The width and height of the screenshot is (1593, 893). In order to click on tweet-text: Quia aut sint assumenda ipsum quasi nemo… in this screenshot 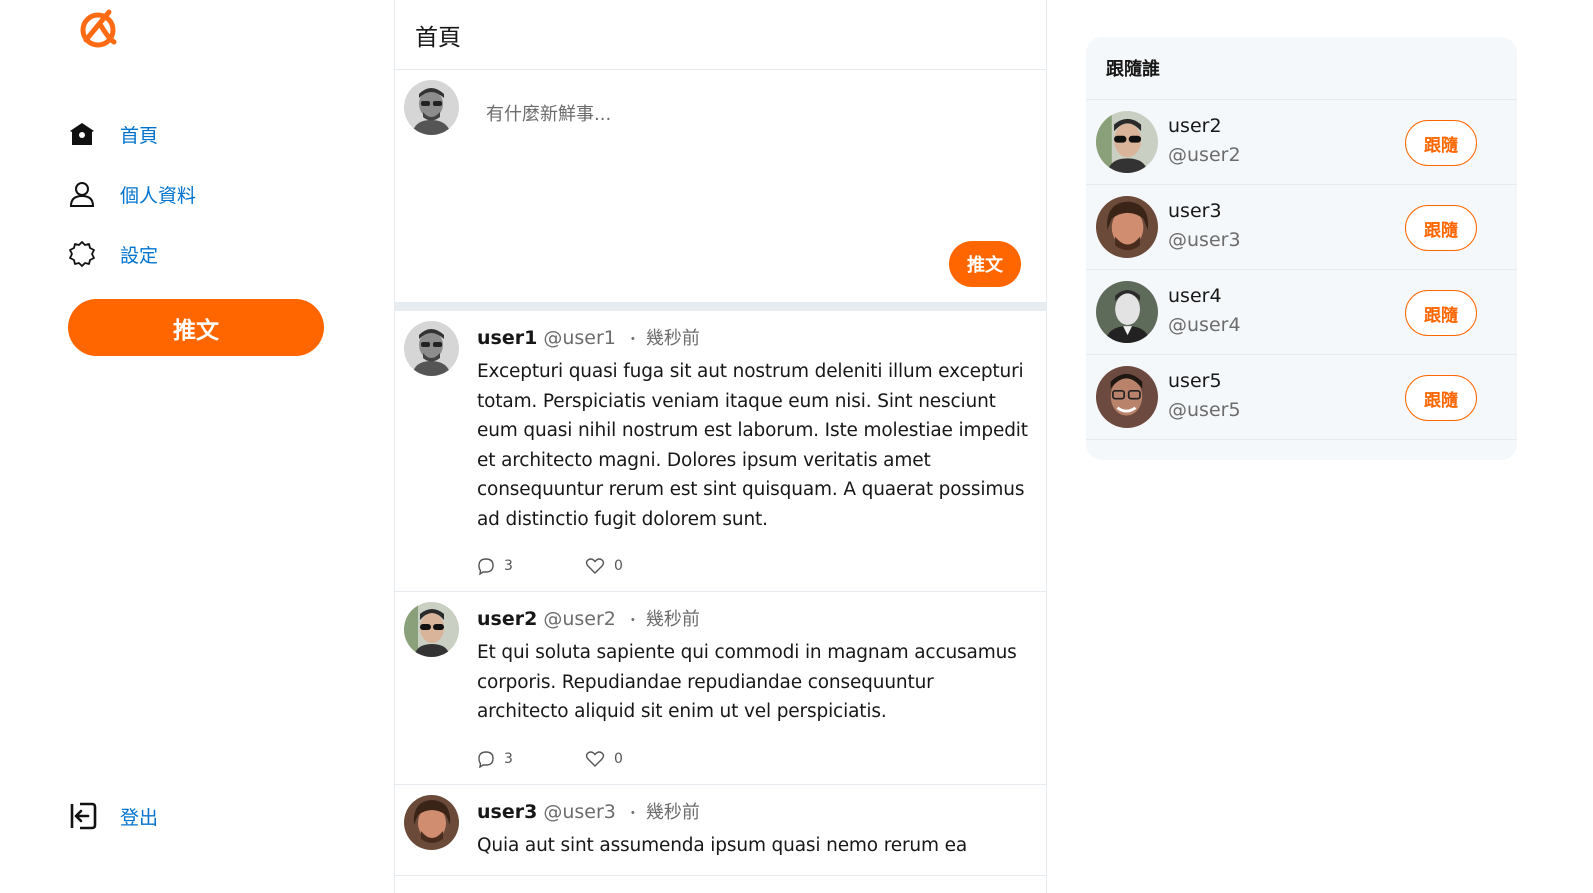, I will do `click(722, 845)`.